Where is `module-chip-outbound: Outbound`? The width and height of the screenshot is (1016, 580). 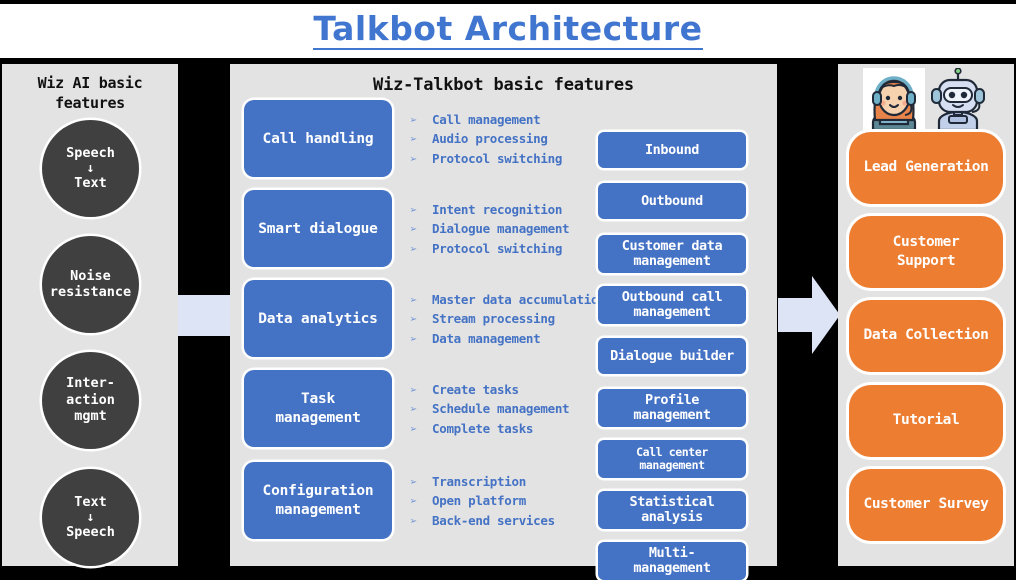
module-chip-outbound: Outbound is located at coordinates (672, 201).